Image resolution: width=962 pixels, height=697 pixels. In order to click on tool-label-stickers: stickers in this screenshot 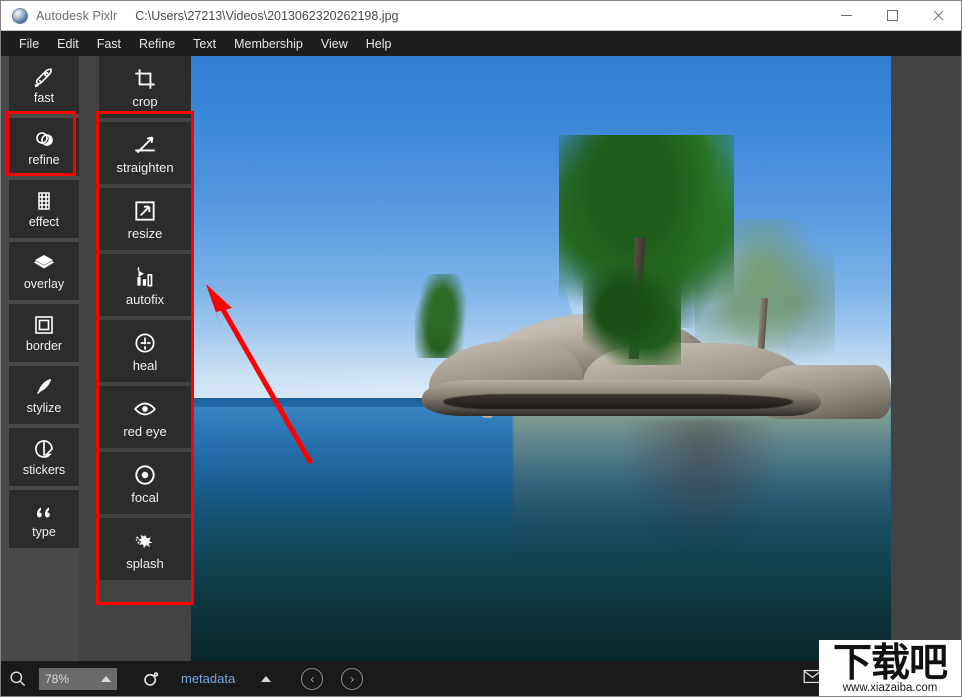, I will do `click(44, 470)`.